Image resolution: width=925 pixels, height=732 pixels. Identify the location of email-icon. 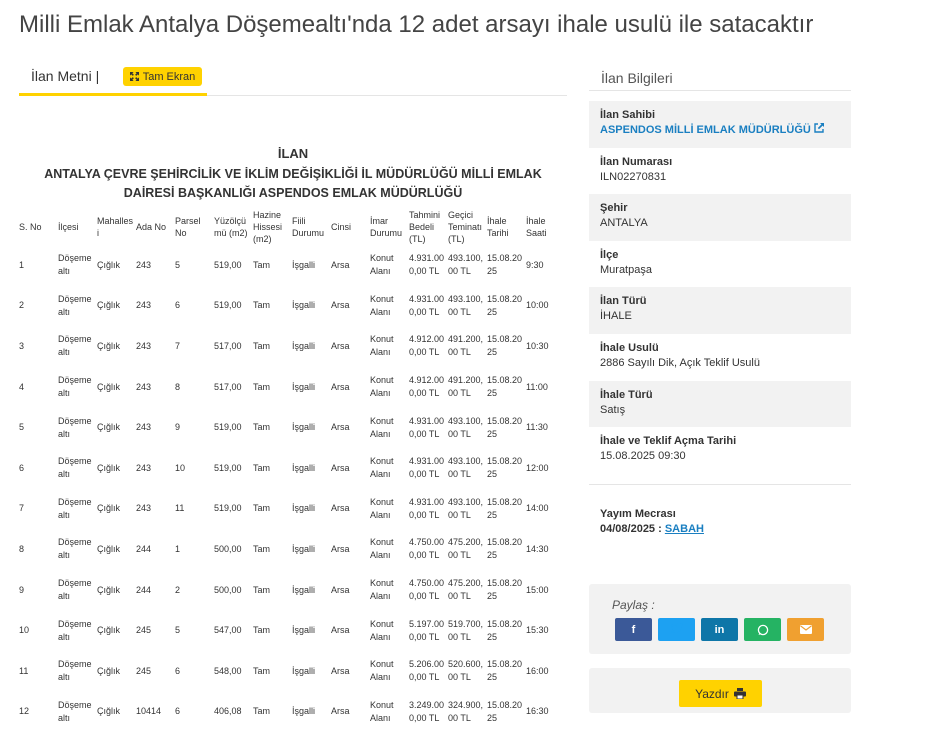
(805, 629).